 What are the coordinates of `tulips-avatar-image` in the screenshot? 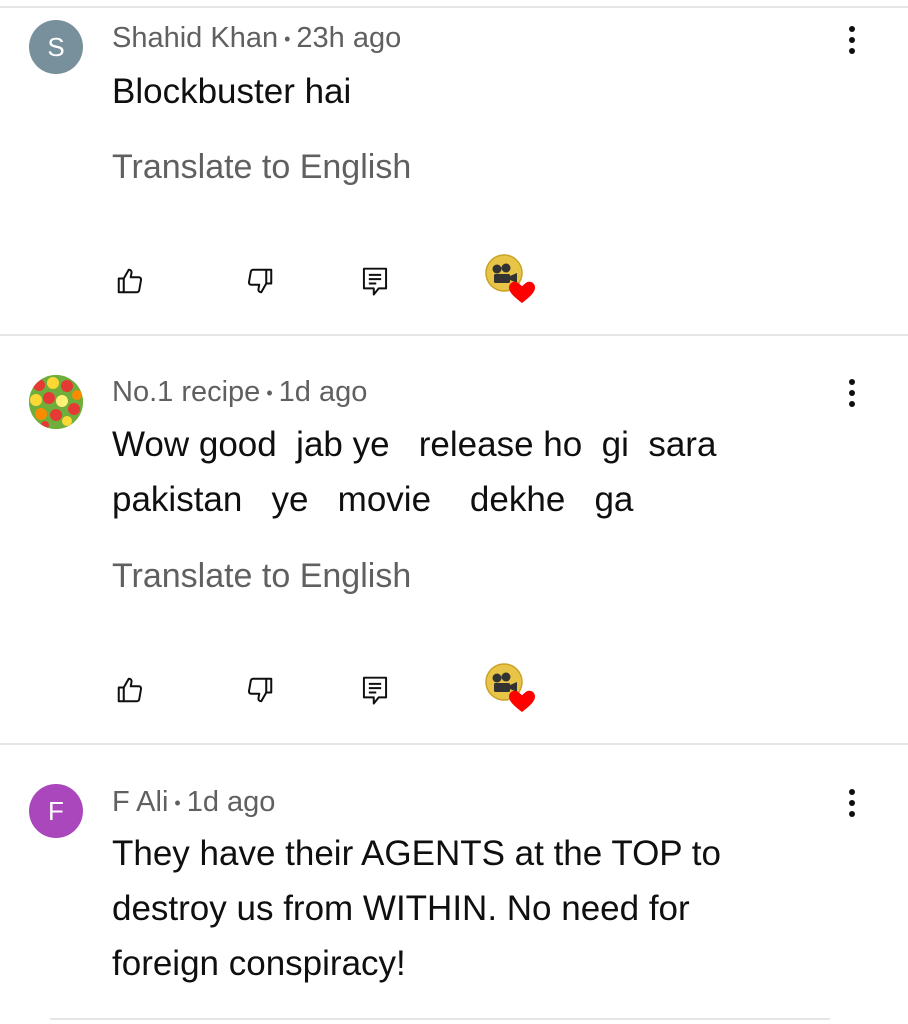 It's located at (56, 402).